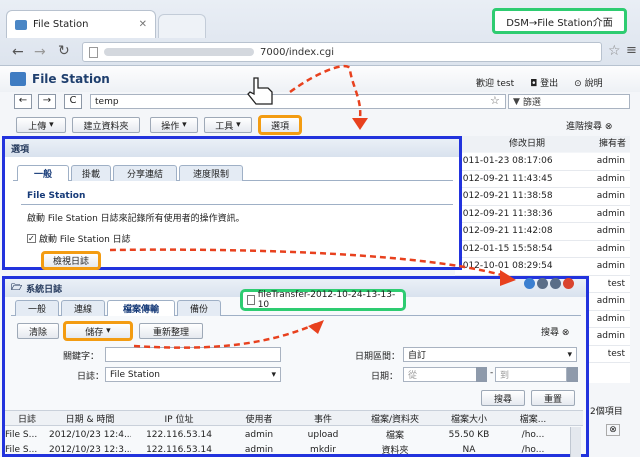 The width and height of the screenshot is (640, 457). What do you see at coordinates (325, 91) in the screenshot?
I see `arrow-to-options` at bounding box center [325, 91].